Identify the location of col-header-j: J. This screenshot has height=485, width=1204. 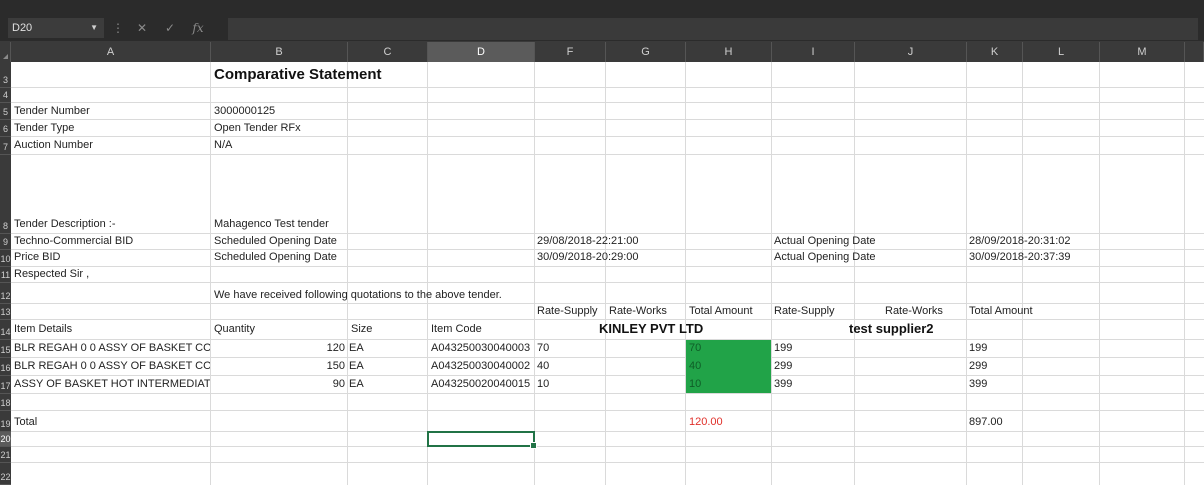
(911, 52).